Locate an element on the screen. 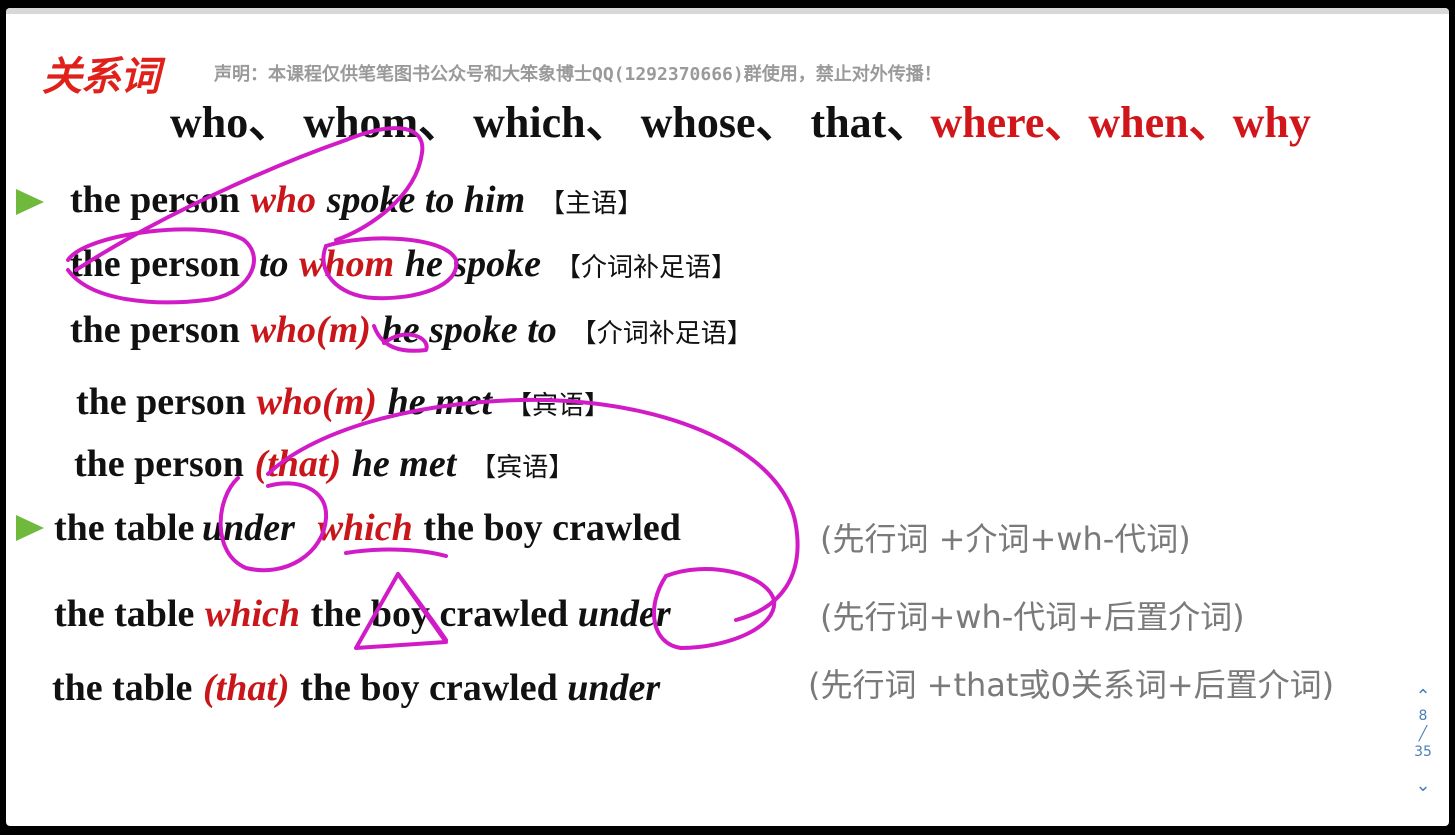 The image size is (1455, 835). slide-heading: 关系词 is located at coordinates (101, 77).